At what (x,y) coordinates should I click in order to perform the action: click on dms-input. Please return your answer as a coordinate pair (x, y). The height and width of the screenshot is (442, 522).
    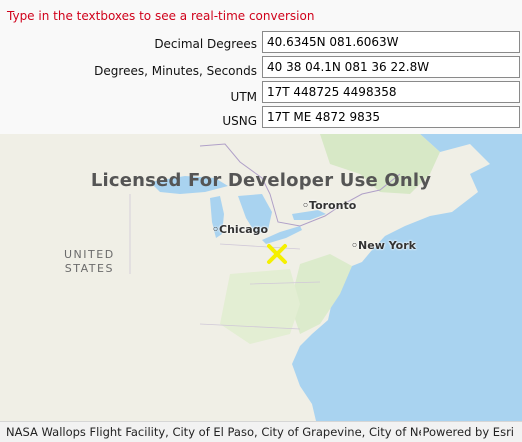
    Looking at the image, I should click on (391, 67).